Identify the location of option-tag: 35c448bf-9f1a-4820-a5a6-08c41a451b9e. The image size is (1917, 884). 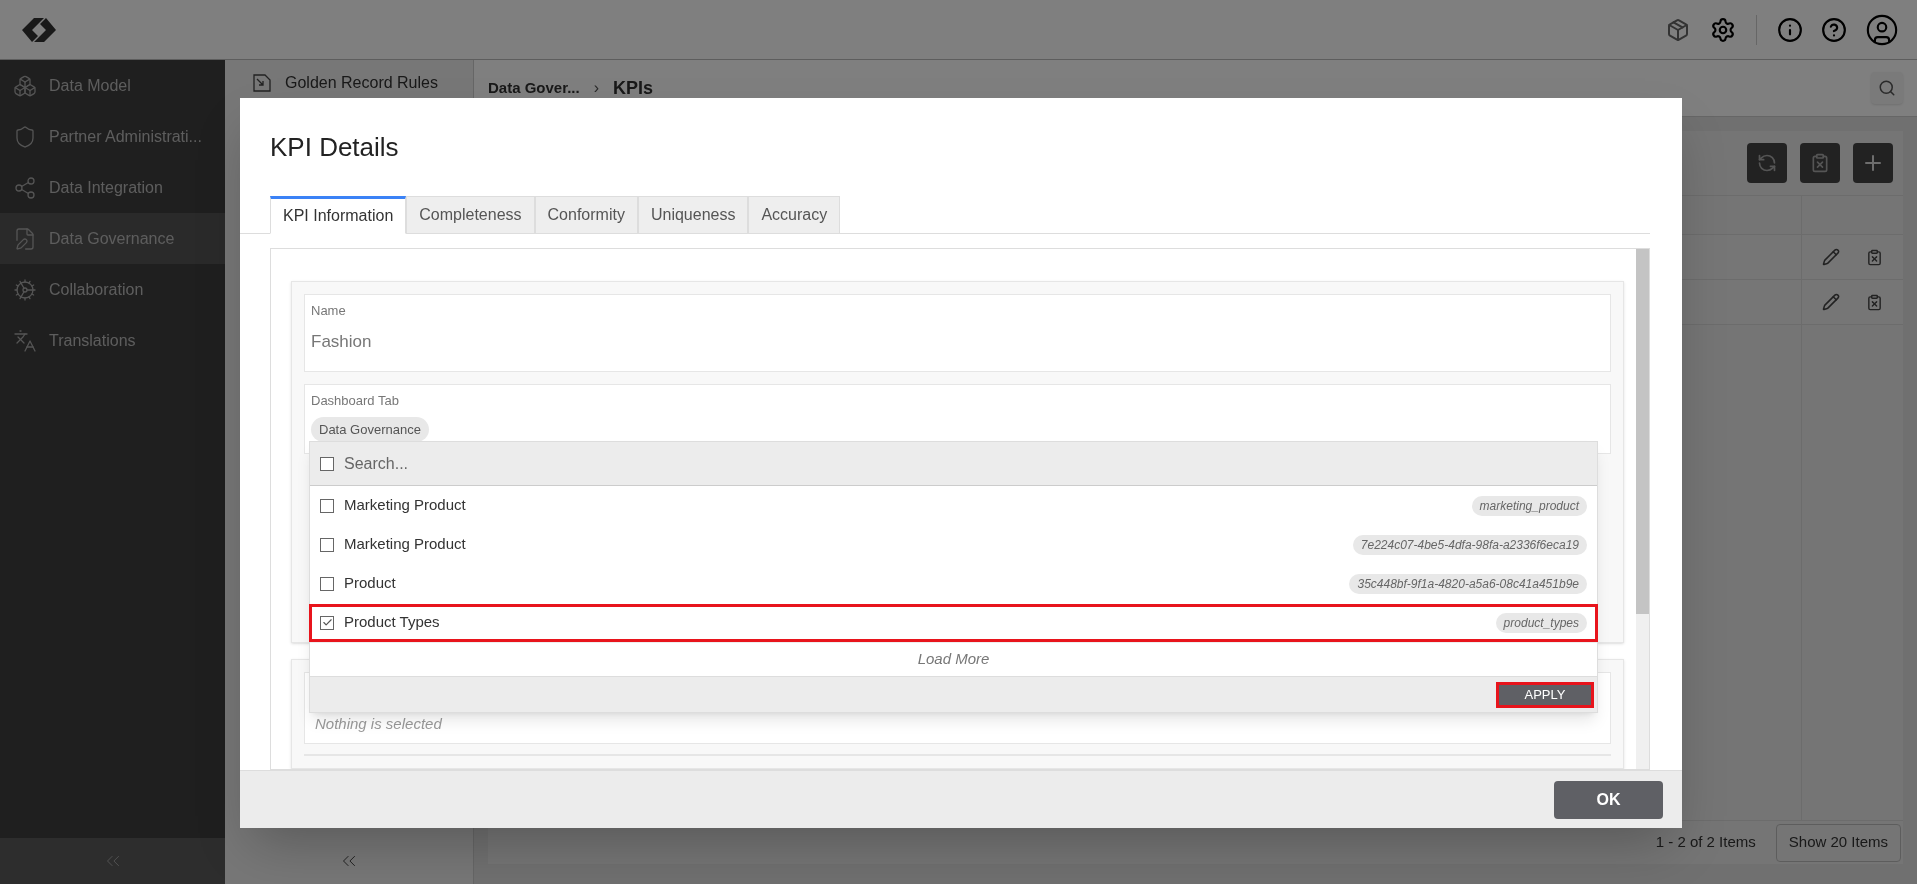
(1468, 583).